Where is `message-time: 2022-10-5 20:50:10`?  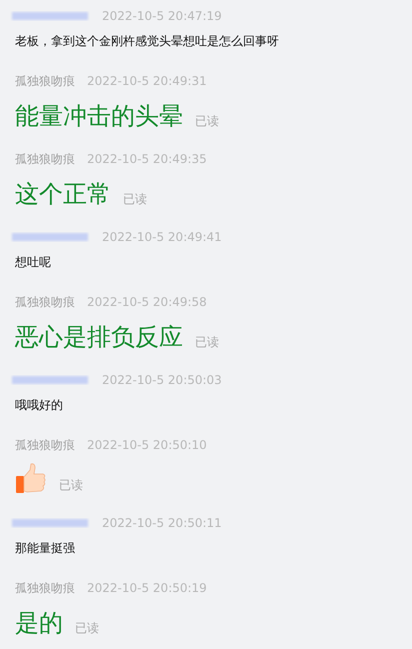
message-time: 2022-10-5 20:50:10 is located at coordinates (147, 445).